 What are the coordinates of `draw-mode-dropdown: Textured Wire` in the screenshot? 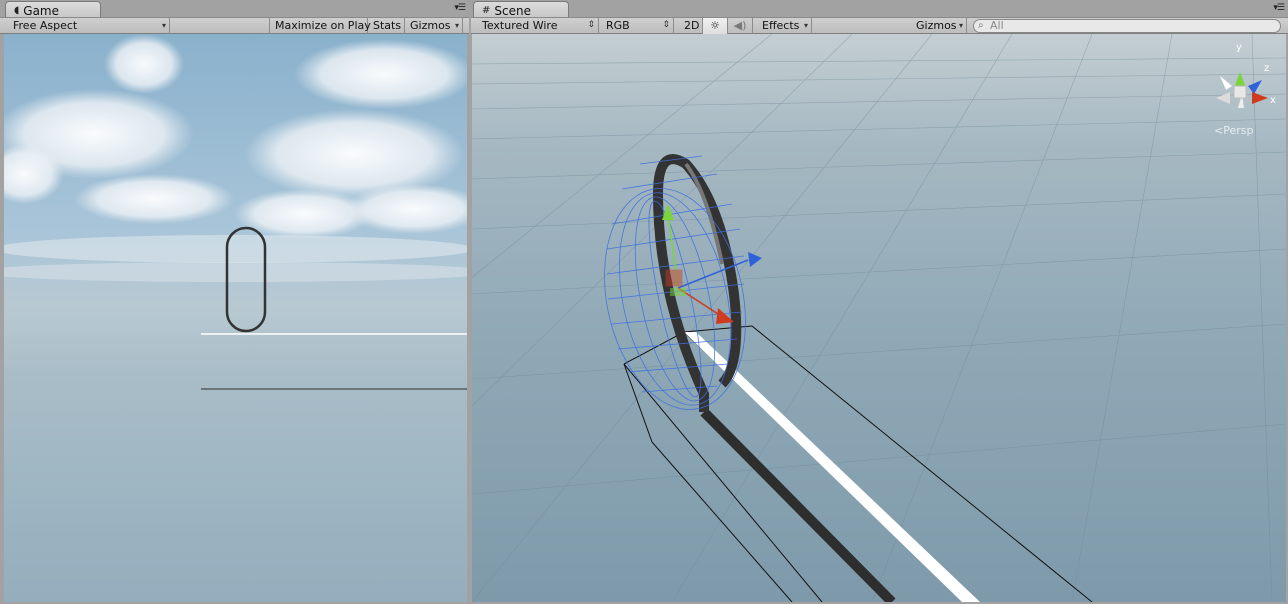 It's located at (538, 26).